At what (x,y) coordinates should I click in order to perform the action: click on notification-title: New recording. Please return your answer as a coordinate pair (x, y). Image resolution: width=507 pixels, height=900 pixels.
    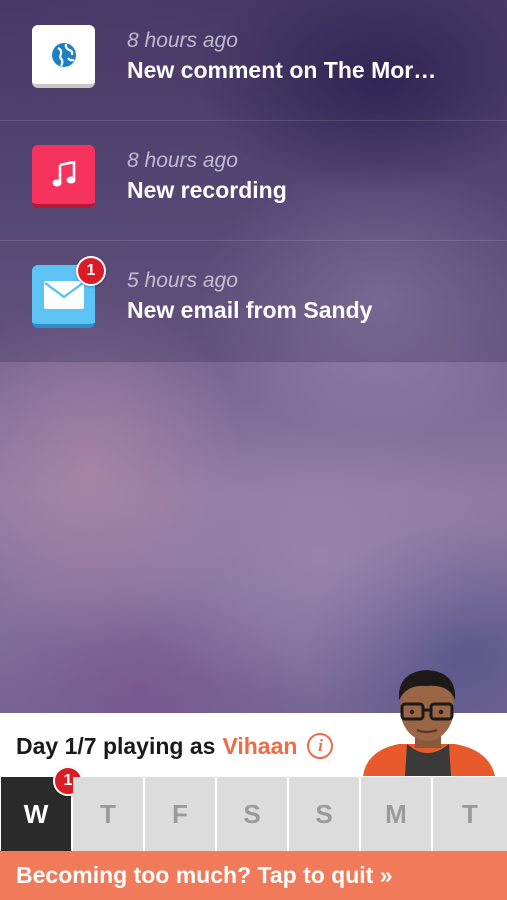
    Looking at the image, I should click on (207, 190).